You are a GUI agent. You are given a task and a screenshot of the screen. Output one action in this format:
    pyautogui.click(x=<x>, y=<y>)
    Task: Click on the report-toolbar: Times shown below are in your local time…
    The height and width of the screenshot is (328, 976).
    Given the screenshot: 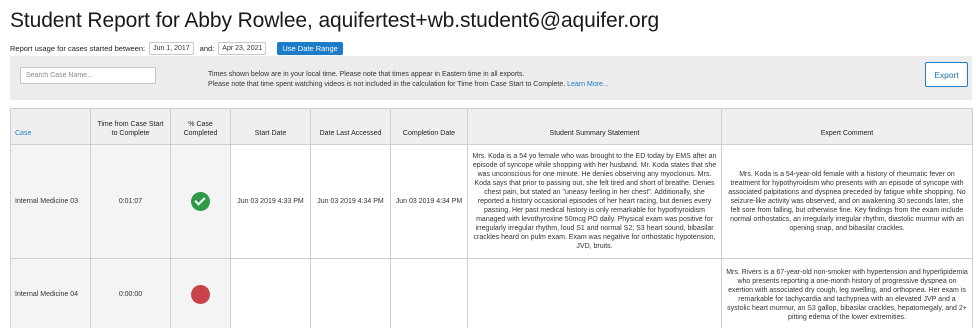 What is the action you would take?
    pyautogui.click(x=491, y=78)
    